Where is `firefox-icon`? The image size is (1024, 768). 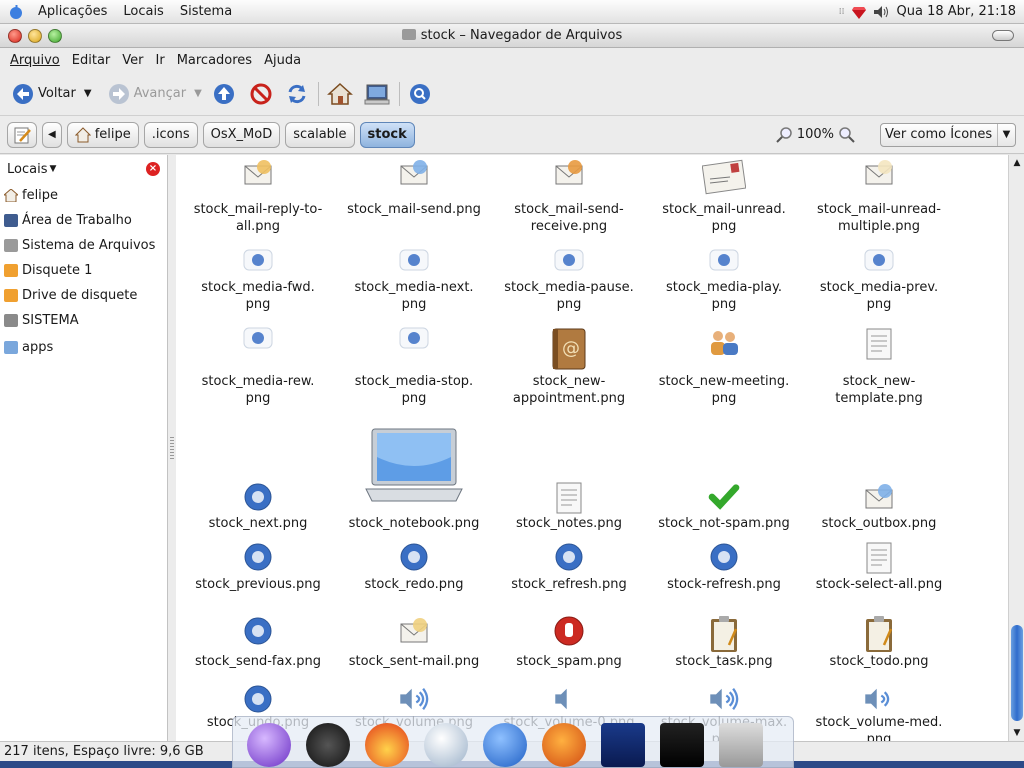 firefox-icon is located at coordinates (564, 745).